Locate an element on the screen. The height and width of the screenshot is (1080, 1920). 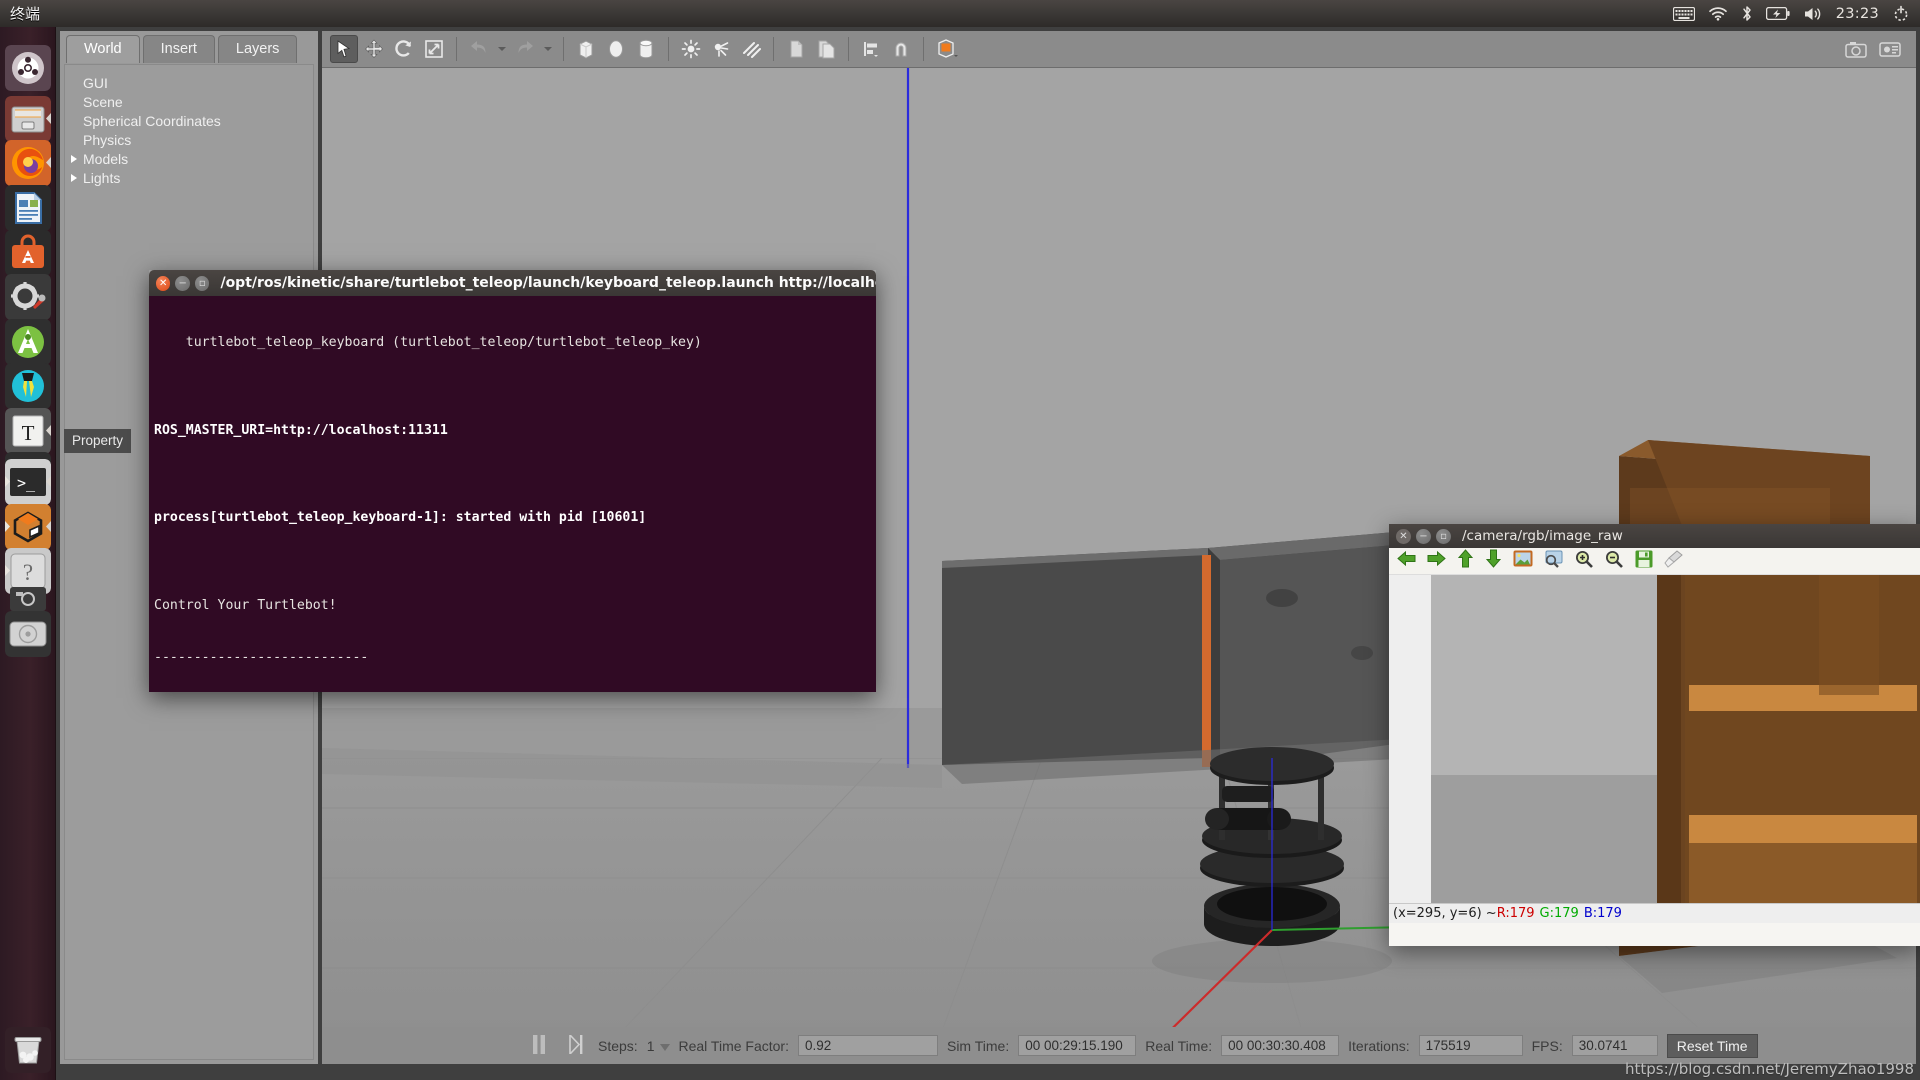
insert-box-icon is located at coordinates (586, 49).